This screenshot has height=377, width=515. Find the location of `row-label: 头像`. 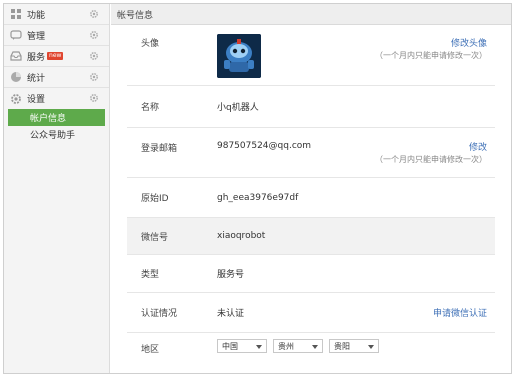

row-label: 头像 is located at coordinates (150, 44).